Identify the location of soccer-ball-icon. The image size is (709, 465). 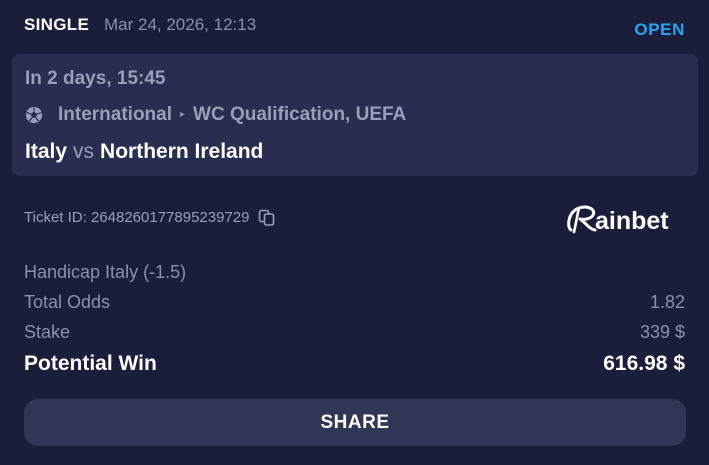
(34, 115).